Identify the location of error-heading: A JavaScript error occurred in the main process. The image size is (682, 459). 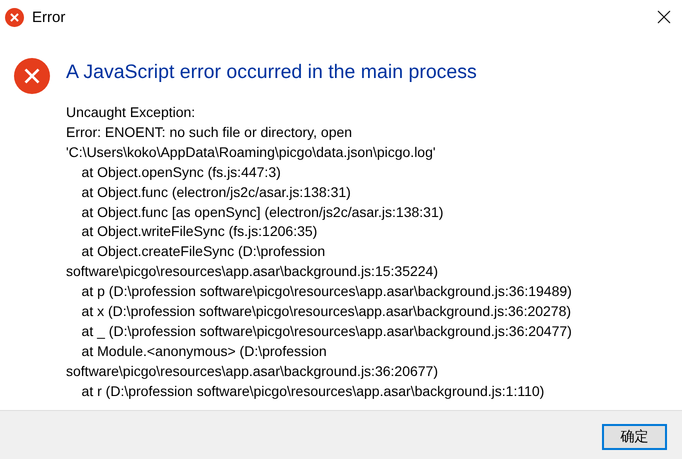
(272, 72).